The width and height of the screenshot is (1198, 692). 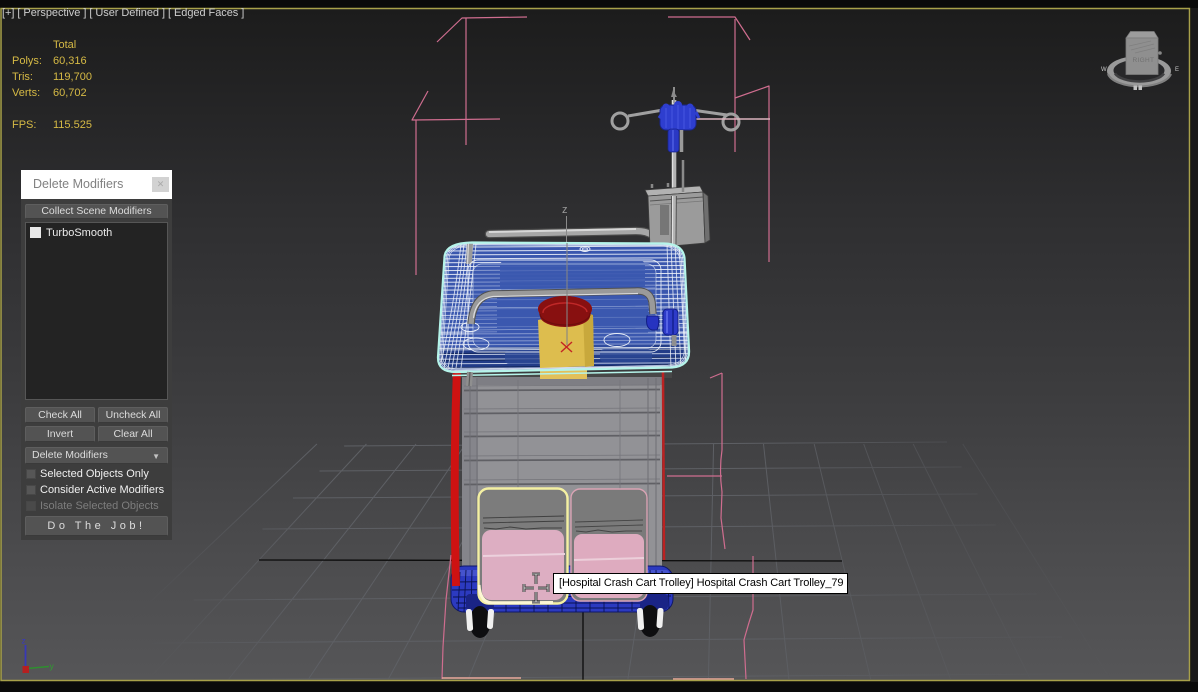 What do you see at coordinates (1144, 60) in the screenshot?
I see `svg-text: RIGHT` at bounding box center [1144, 60].